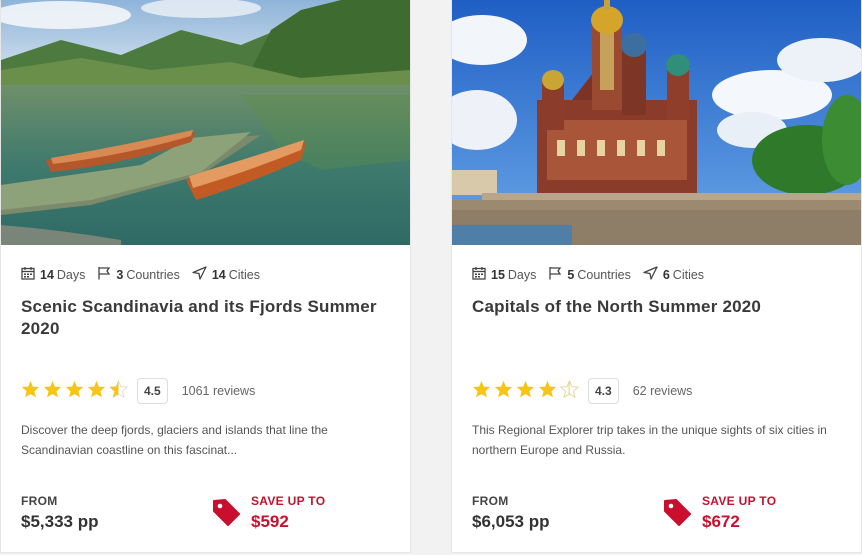 The height and width of the screenshot is (555, 862). What do you see at coordinates (219, 391) in the screenshot?
I see `review-count: 1061 reviews` at bounding box center [219, 391].